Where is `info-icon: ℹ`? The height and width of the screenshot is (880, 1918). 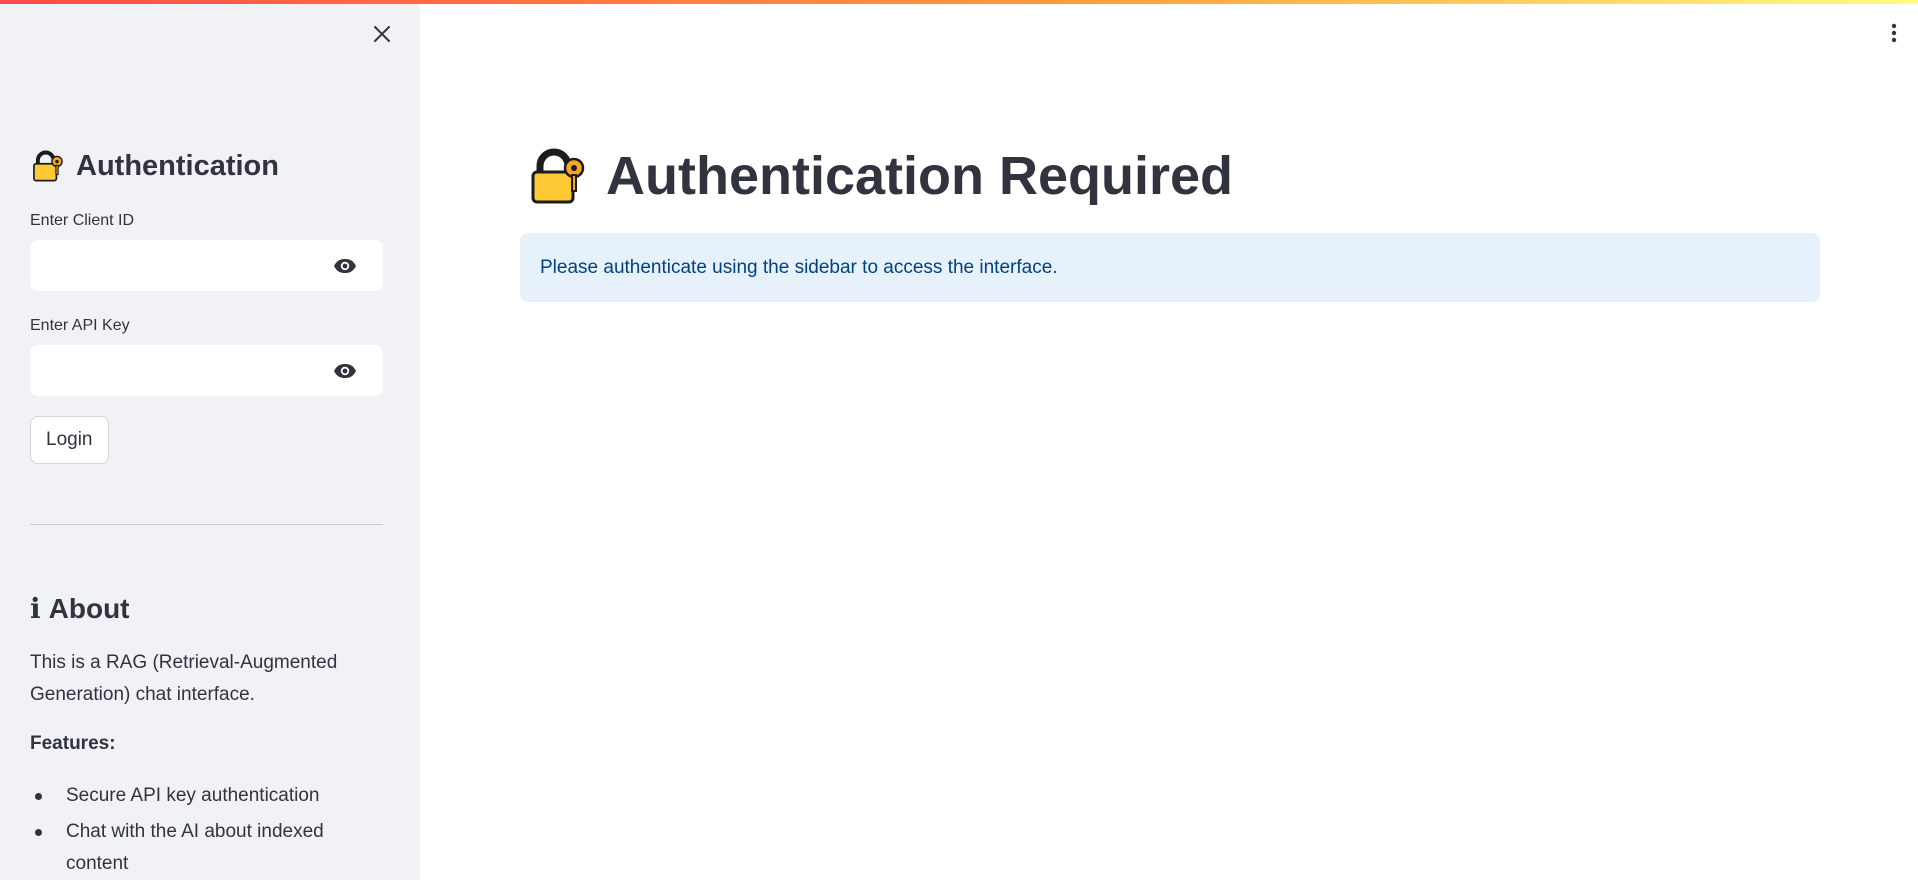 info-icon: ℹ is located at coordinates (35, 608).